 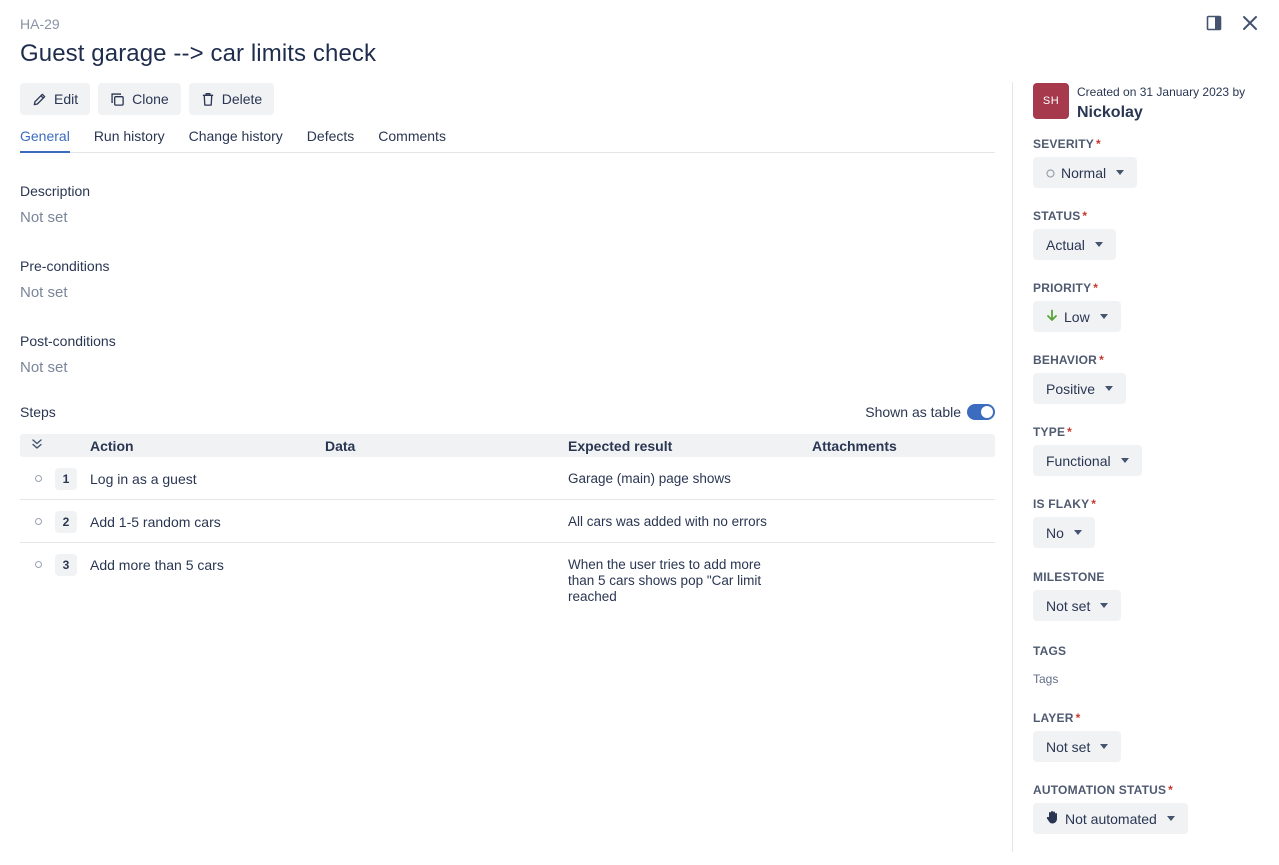 I want to click on automation-status-label: AUTOMATION STATUS *, so click(x=1103, y=790).